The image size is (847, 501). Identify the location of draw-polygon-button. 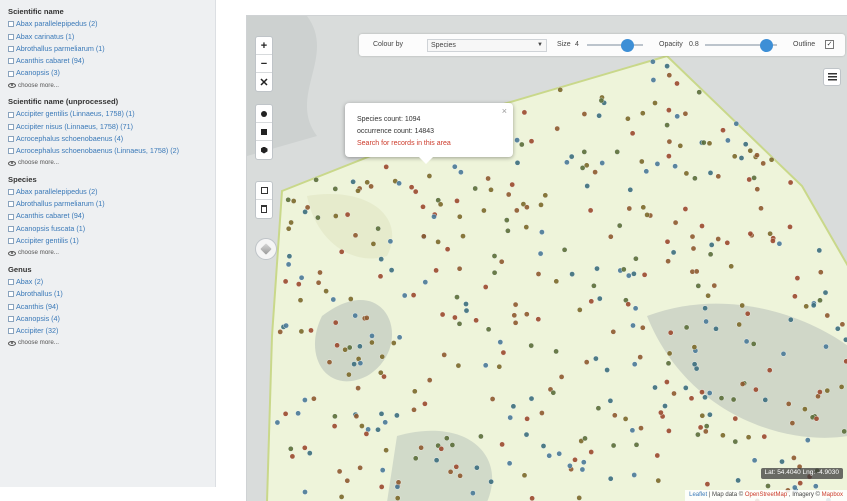
(264, 150).